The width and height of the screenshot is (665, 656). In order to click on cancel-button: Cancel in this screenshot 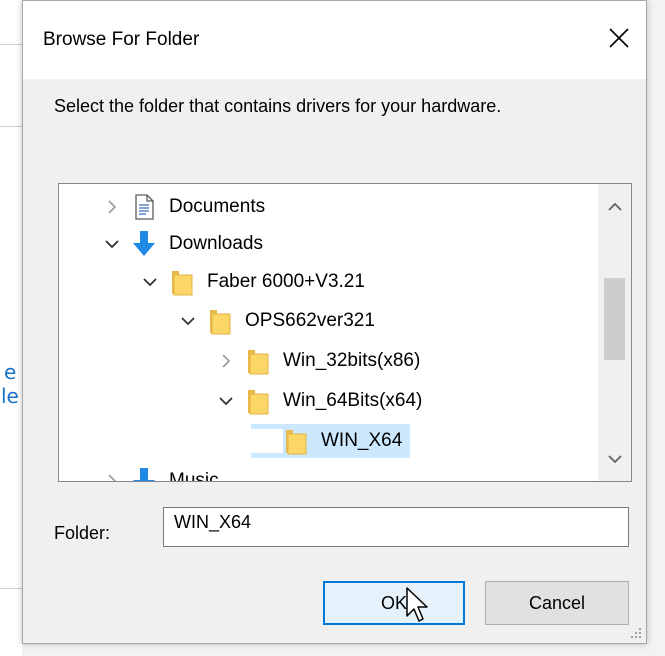, I will do `click(557, 603)`.